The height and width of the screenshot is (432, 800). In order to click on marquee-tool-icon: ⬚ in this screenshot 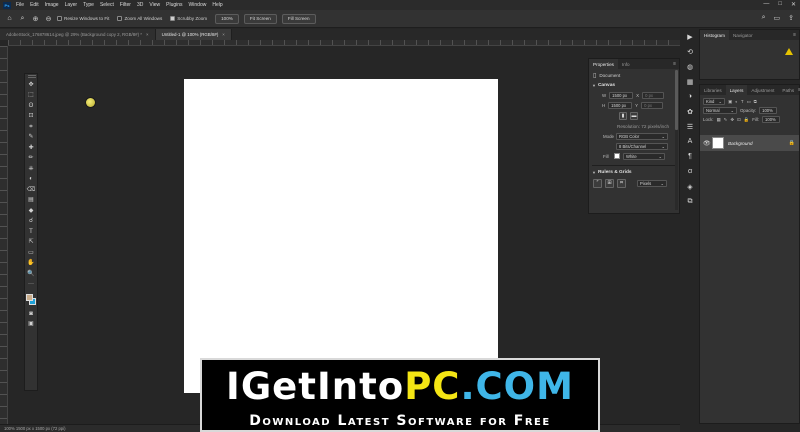, I will do `click(31, 96)`.